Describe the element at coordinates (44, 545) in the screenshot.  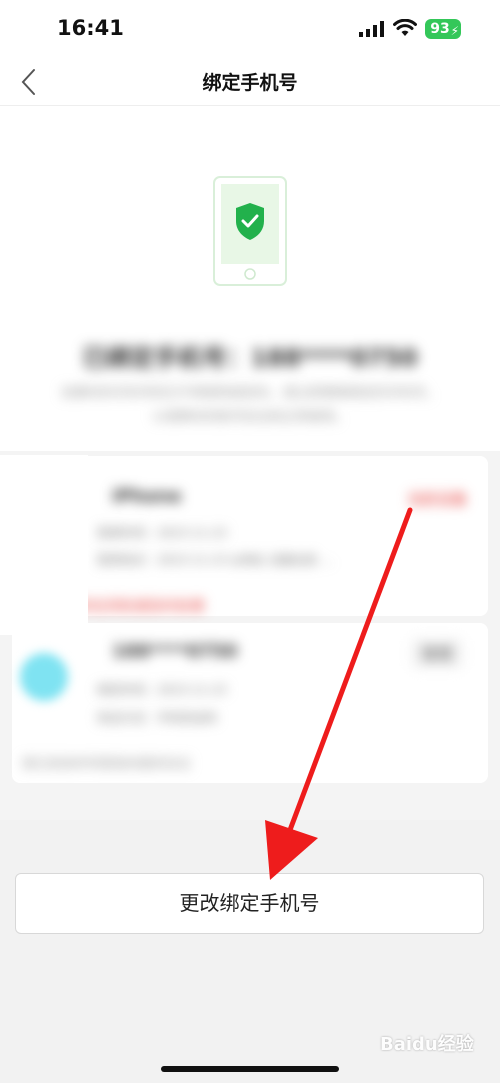
I see `redaction-mask` at that location.